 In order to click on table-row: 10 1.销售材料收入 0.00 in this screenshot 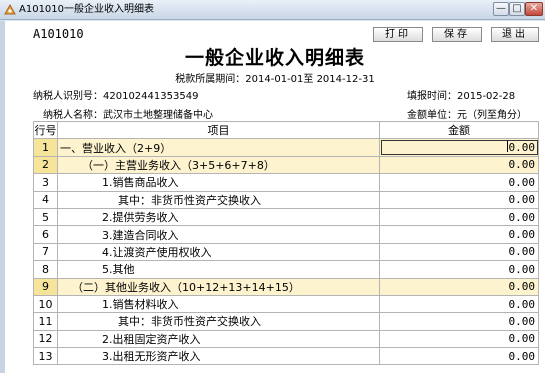, I will do `click(286, 304)`.